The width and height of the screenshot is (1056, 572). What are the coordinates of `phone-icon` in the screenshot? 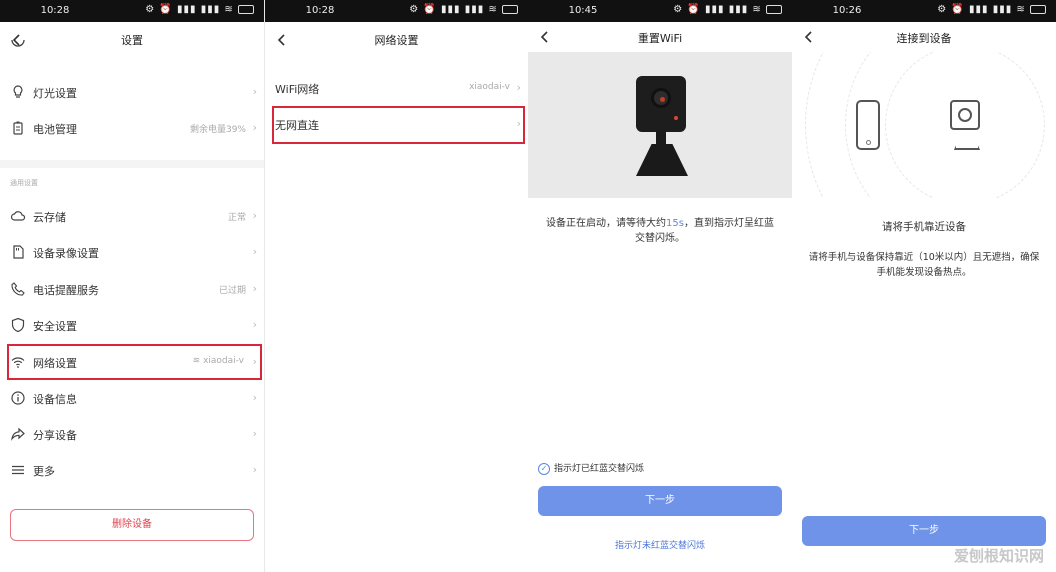 It's located at (868, 125).